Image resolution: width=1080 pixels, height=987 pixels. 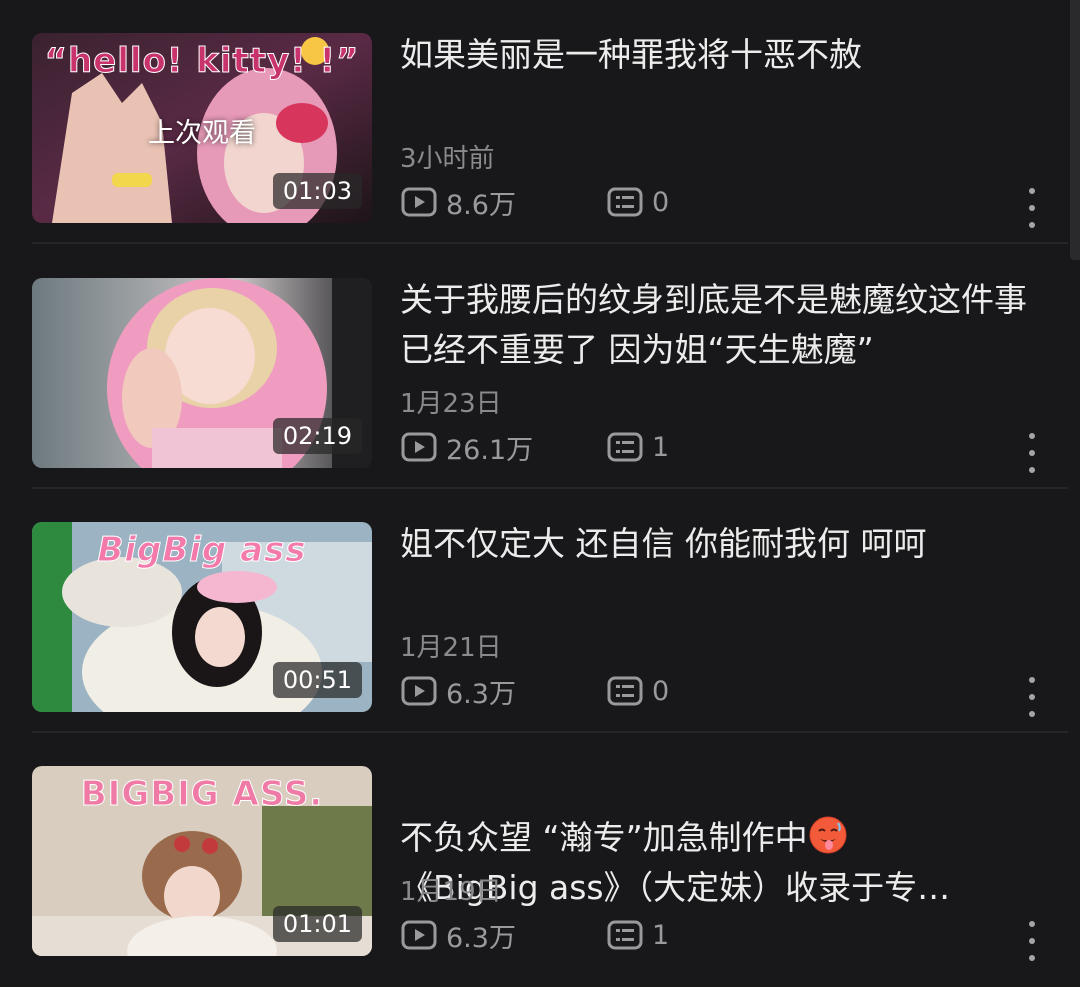 What do you see at coordinates (202, 550) in the screenshot?
I see `thumbnail-caption: BigBig ass` at bounding box center [202, 550].